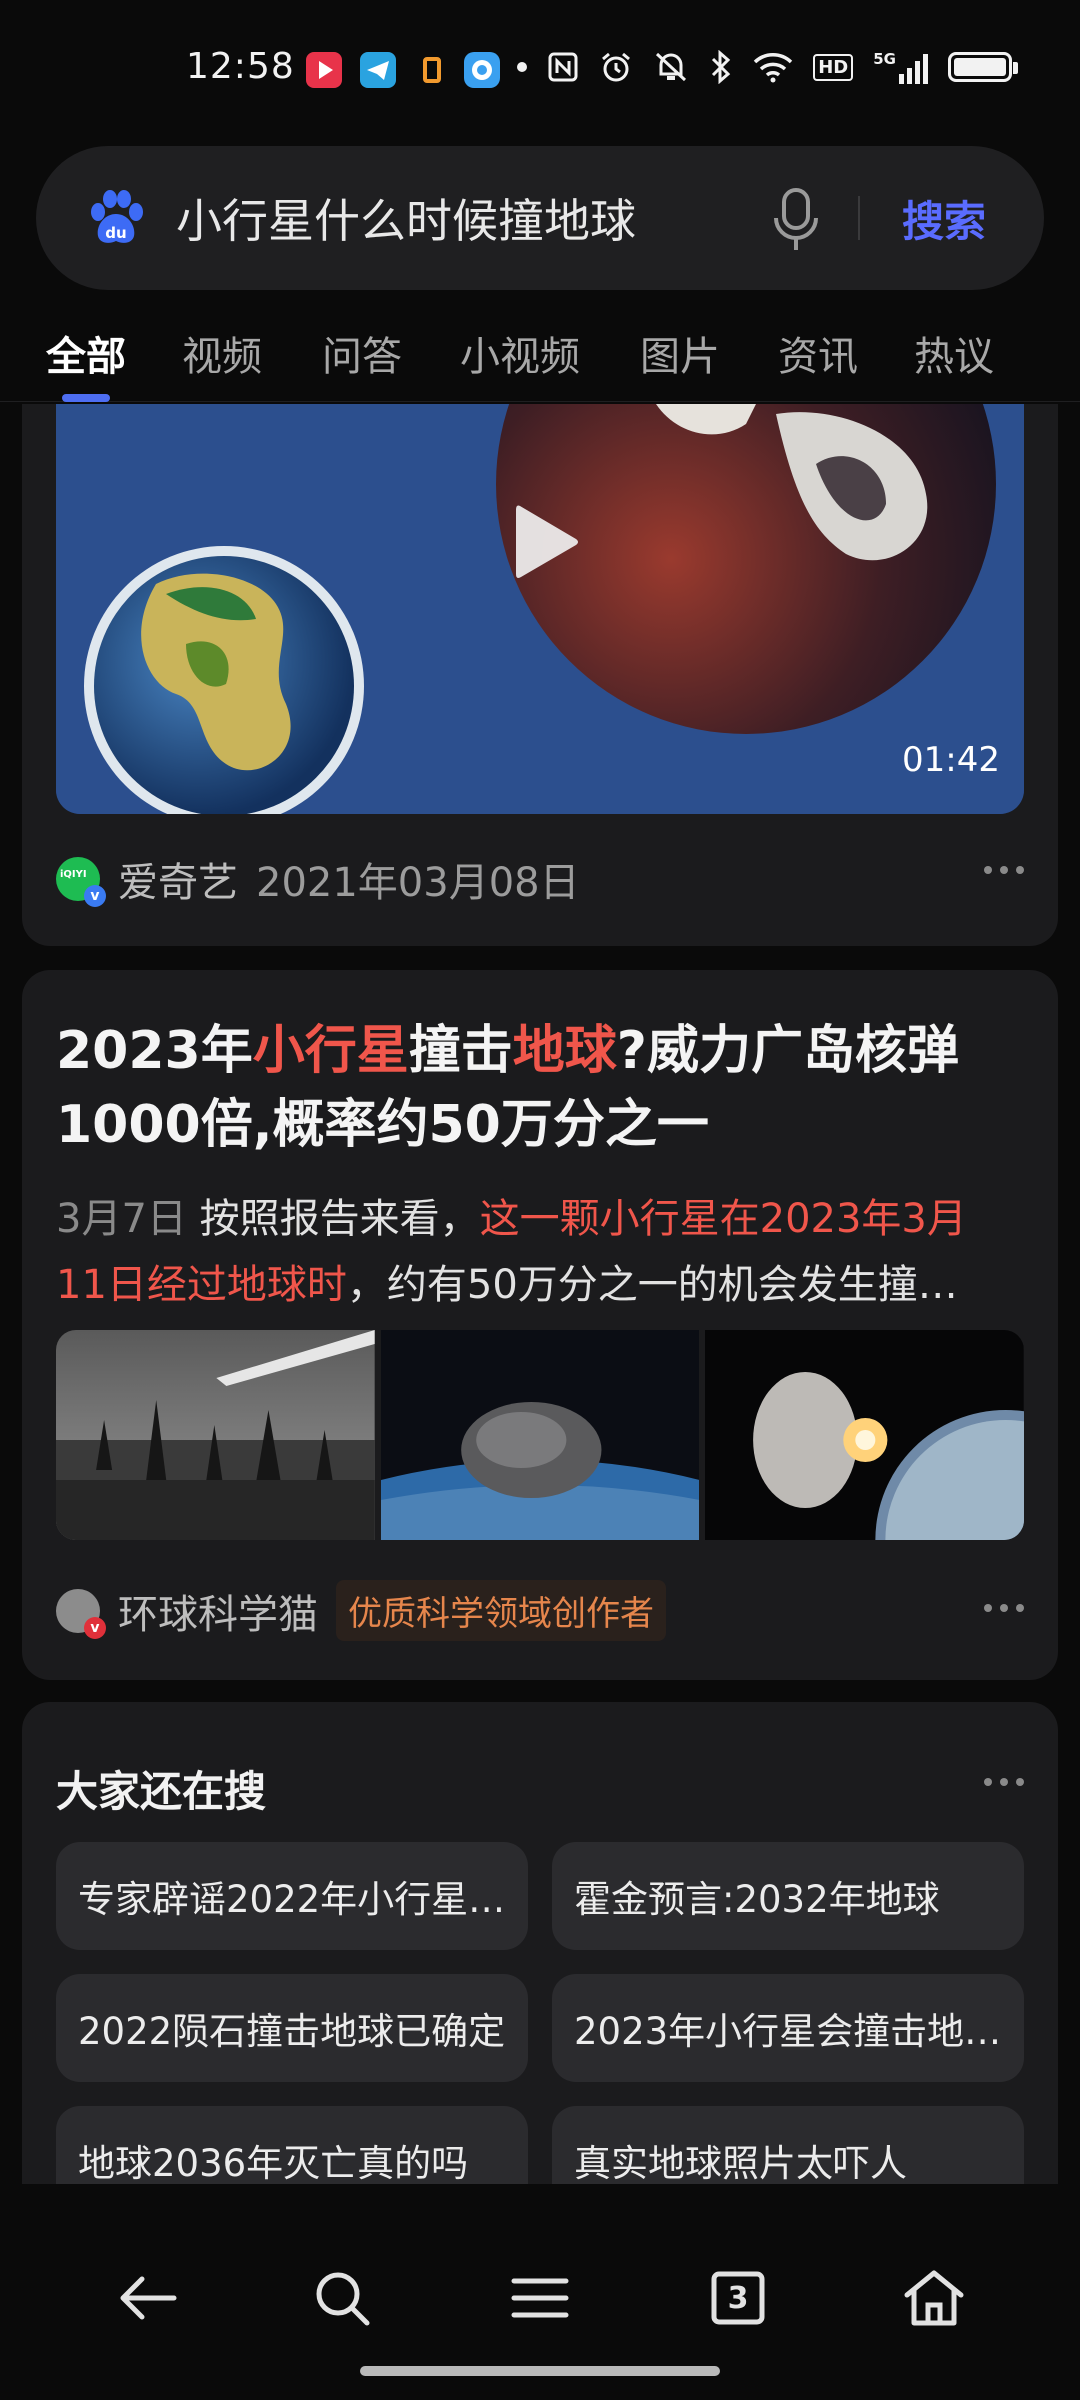  I want to click on title-highlight: 地球, so click(564, 1051).